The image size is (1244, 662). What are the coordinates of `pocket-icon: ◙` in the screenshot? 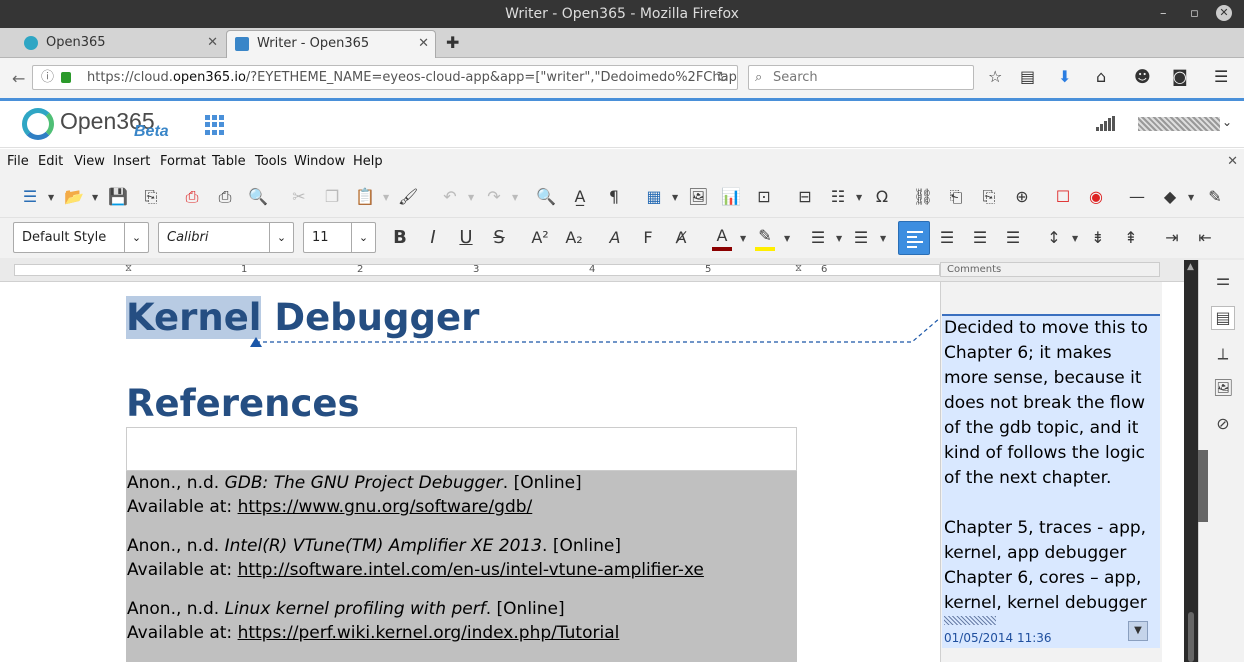 It's located at (1180, 76).